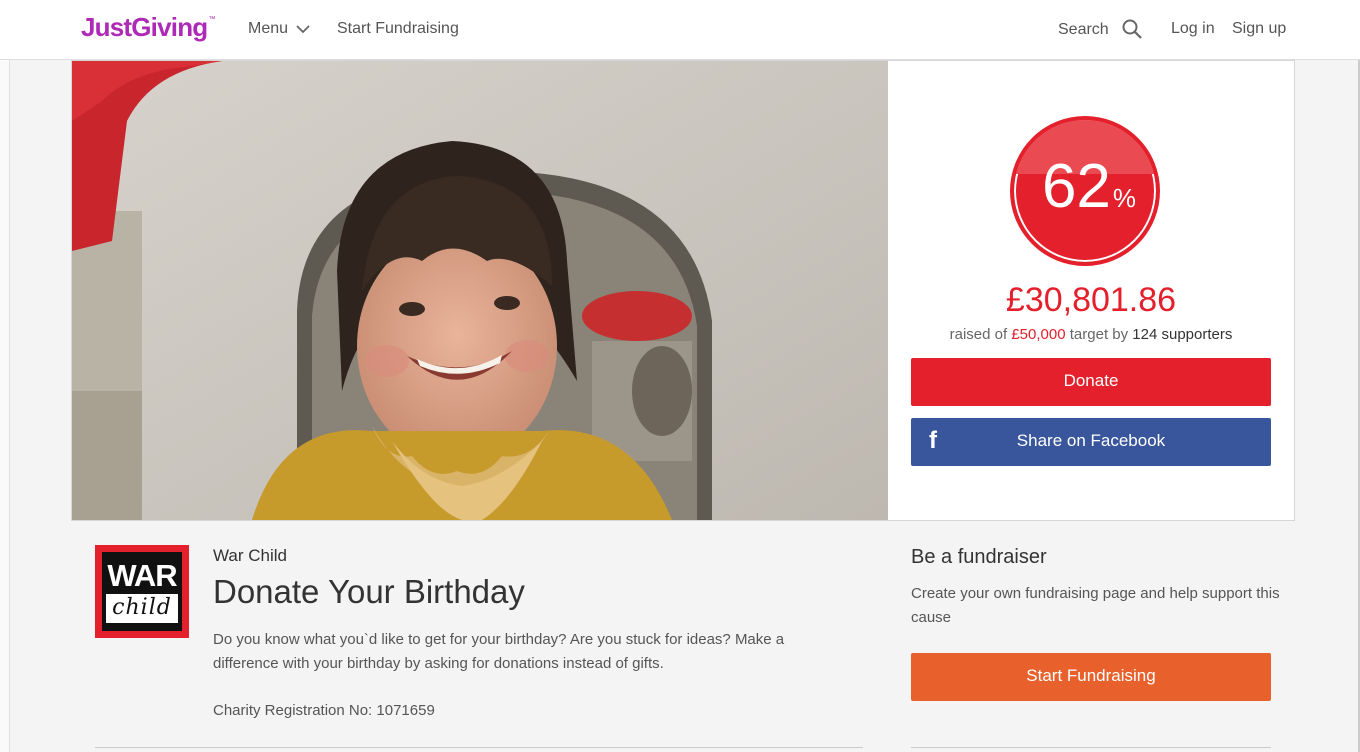 Image resolution: width=1360 pixels, height=752 pixels. I want to click on progress-circle: 62%, so click(1085, 191).